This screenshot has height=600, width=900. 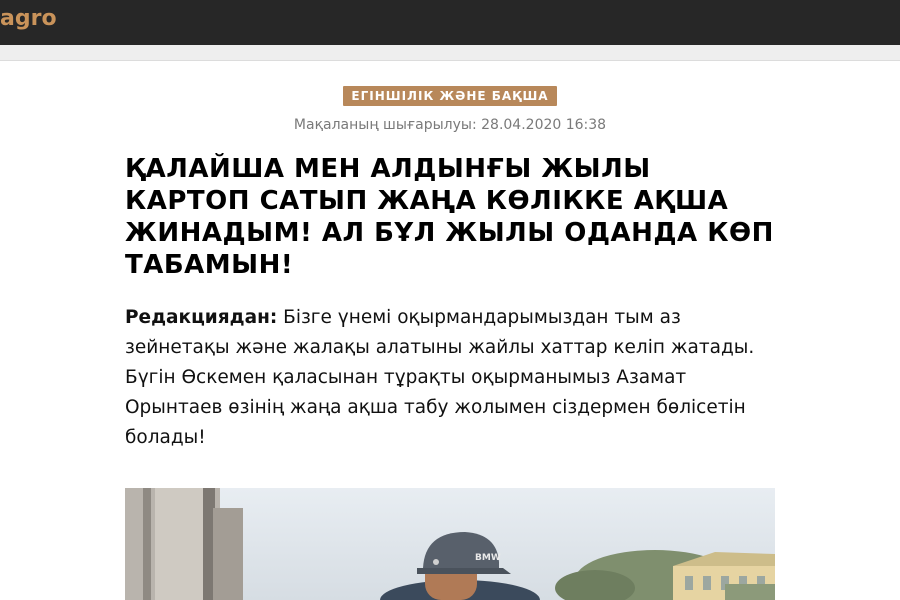 What do you see at coordinates (450, 53) in the screenshot?
I see `sub-navigation-bar` at bounding box center [450, 53].